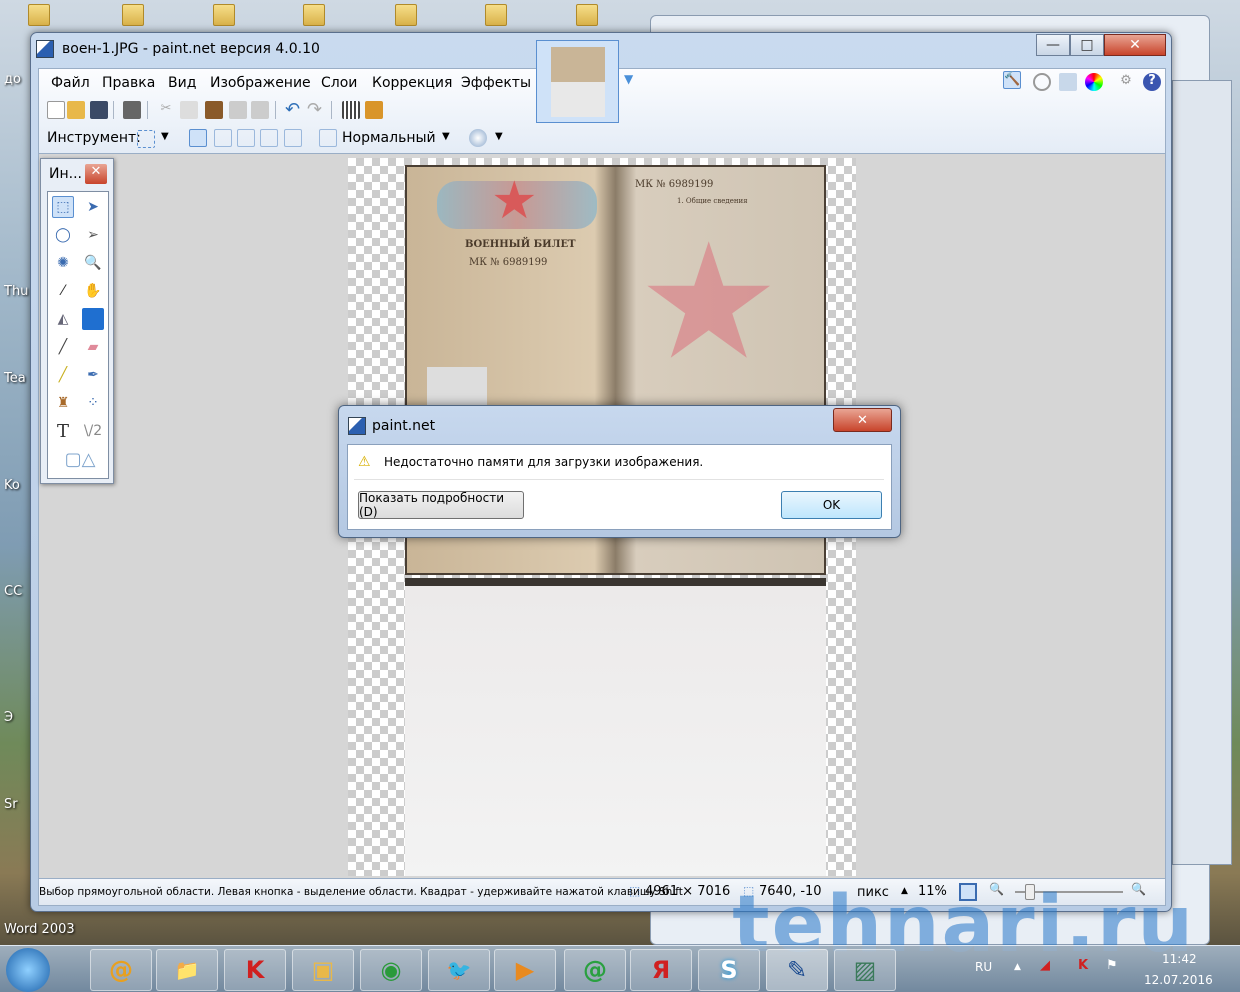 Image resolution: width=1240 pixels, height=992 pixels. I want to click on rectangle-select-tool-icon: ⬚, so click(63, 207).